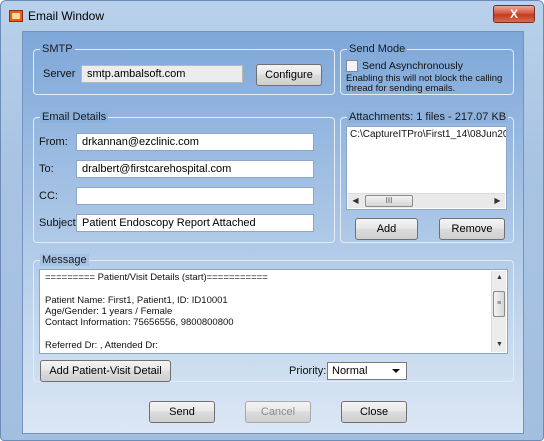  Describe the element at coordinates (53, 142) in the screenshot. I see `from-label: From:` at that location.